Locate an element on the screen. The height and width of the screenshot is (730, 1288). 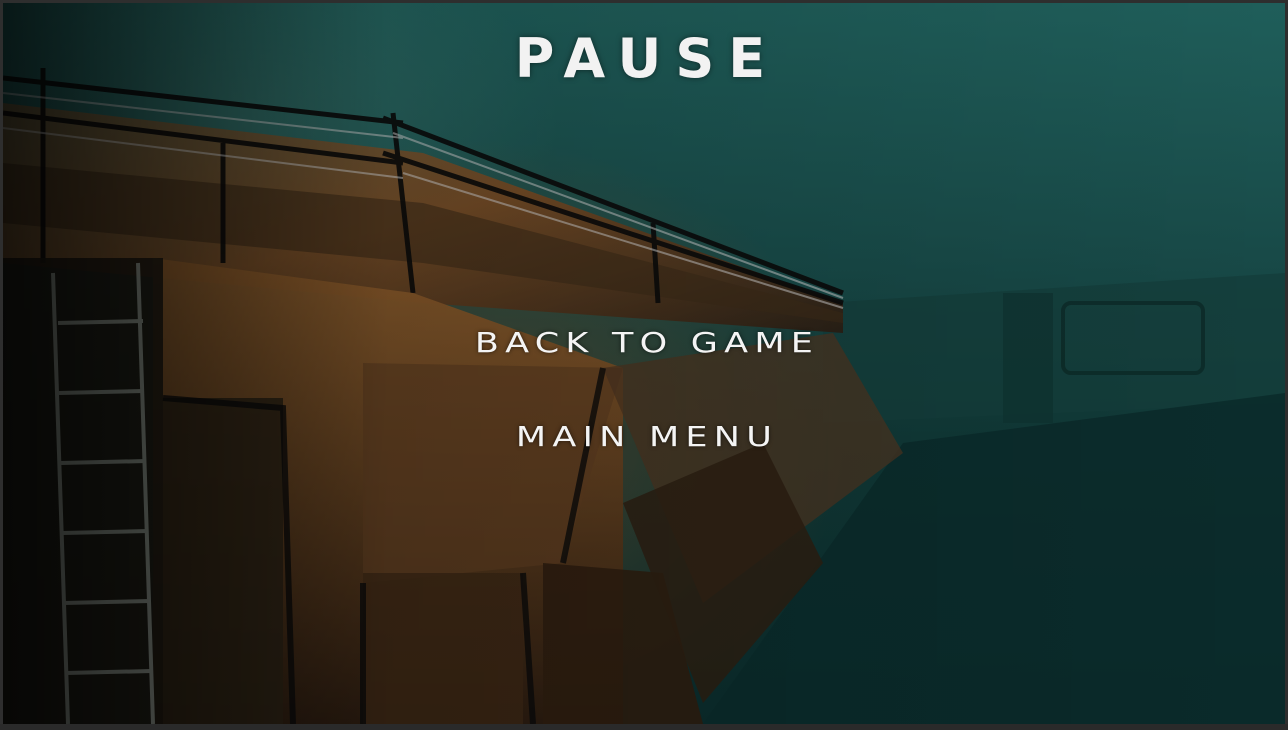
back-to-game-button: BACK TO GAME is located at coordinates (644, 342).